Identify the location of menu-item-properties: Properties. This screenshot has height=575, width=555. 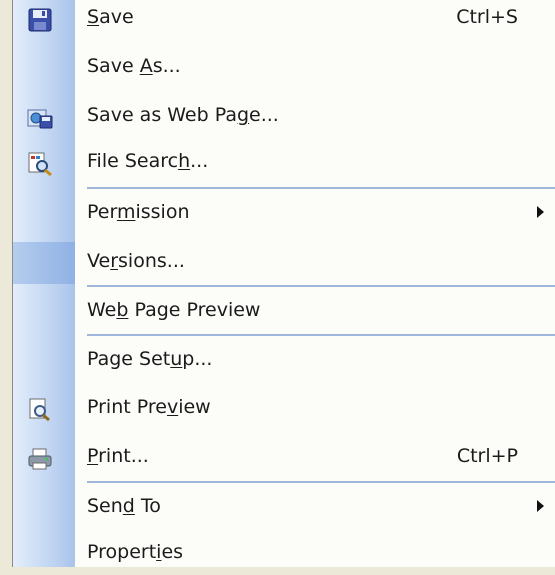
(284, 555).